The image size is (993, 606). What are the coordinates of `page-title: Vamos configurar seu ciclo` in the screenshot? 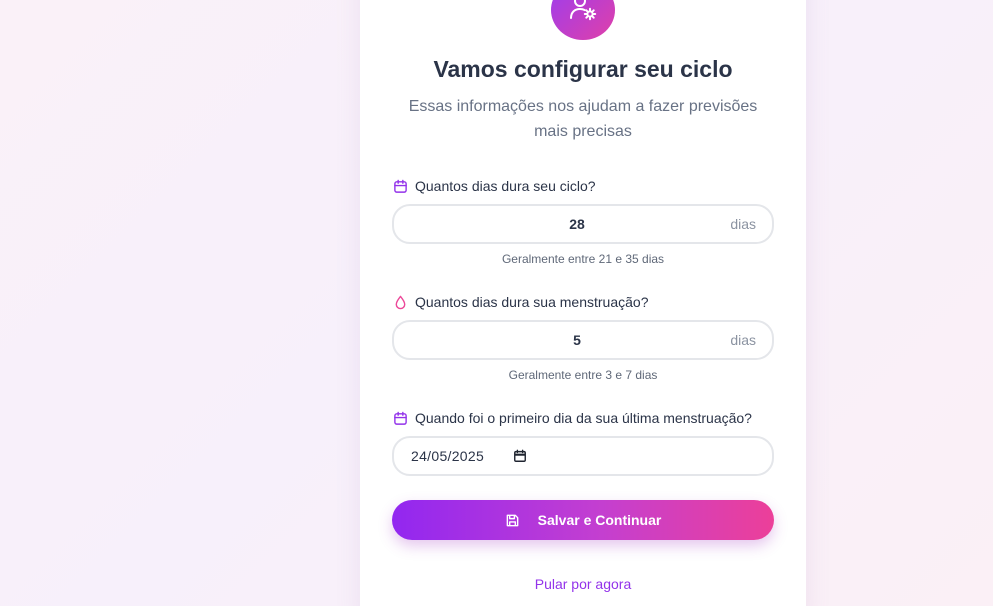 It's located at (583, 69).